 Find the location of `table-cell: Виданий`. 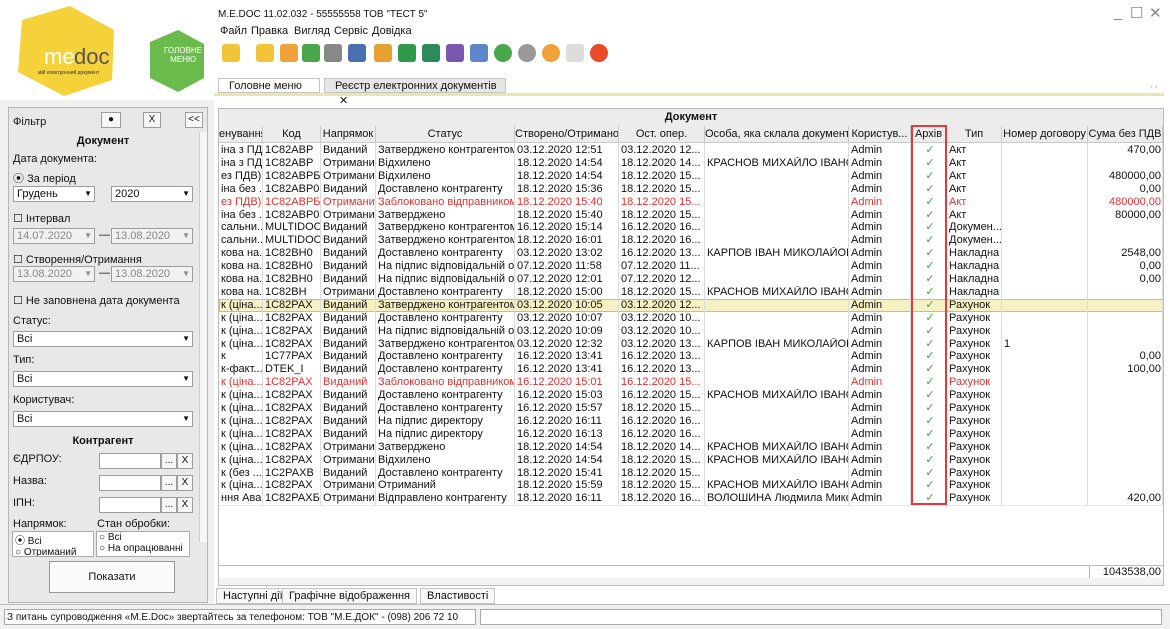

table-cell: Виданий is located at coordinates (345, 266).